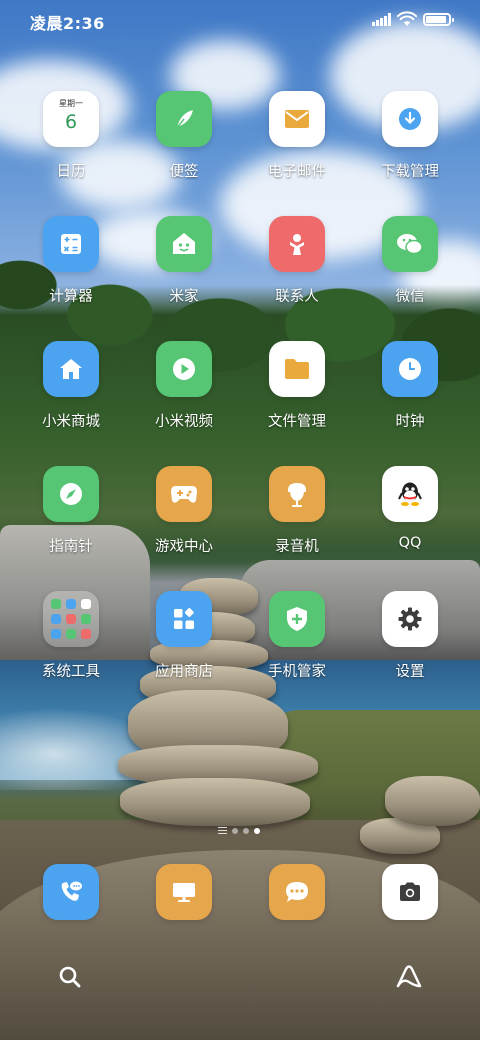  What do you see at coordinates (382, 19) in the screenshot?
I see `signal-icon` at bounding box center [382, 19].